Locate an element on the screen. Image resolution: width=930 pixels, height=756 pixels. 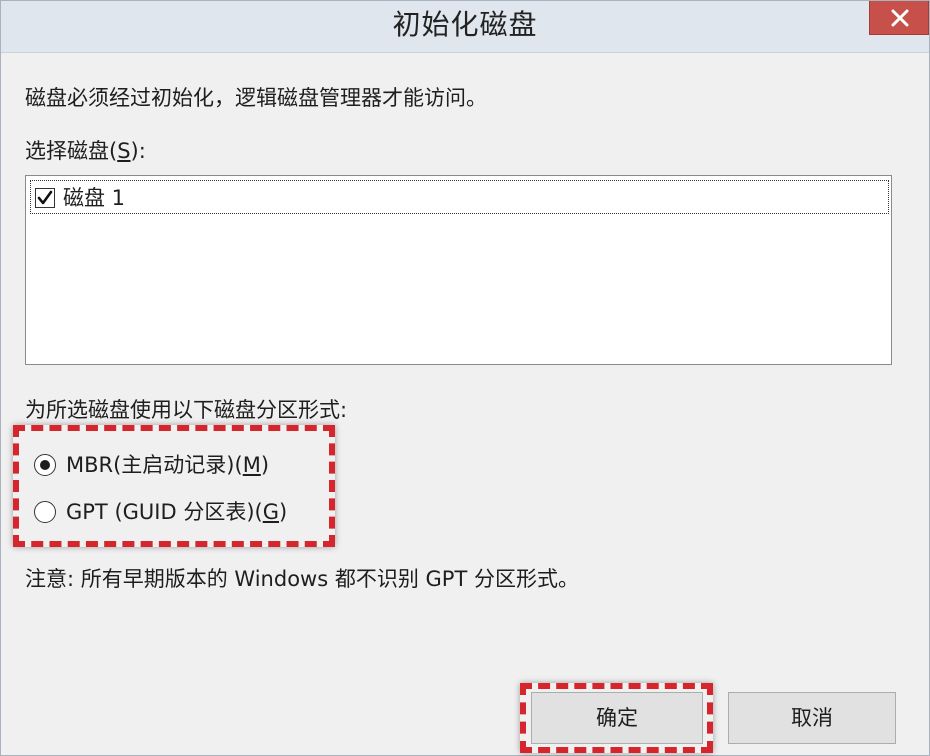
list-item: 磁盘 1 is located at coordinates (459, 197).